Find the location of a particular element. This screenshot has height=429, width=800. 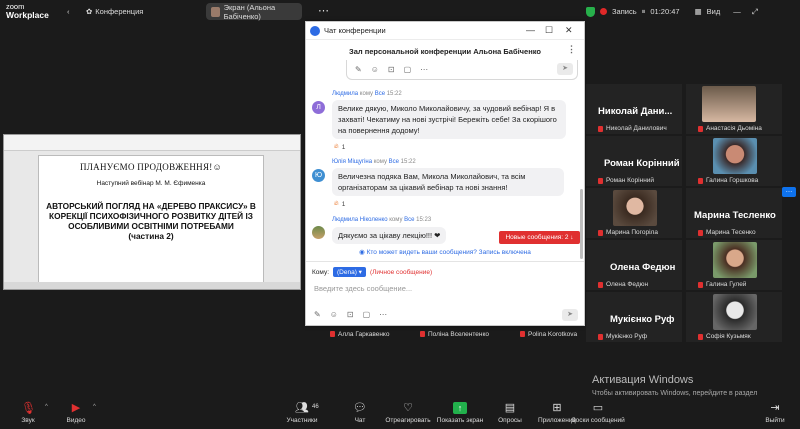

react-button: ♡ Отреагировать is located at coordinates (408, 413).